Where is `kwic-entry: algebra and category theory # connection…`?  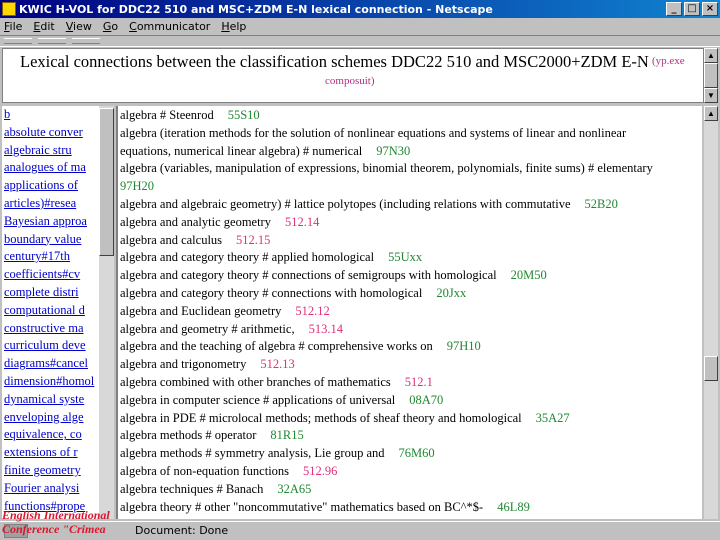
kwic-entry: algebra and category theory # connection… is located at coordinates (393, 294).